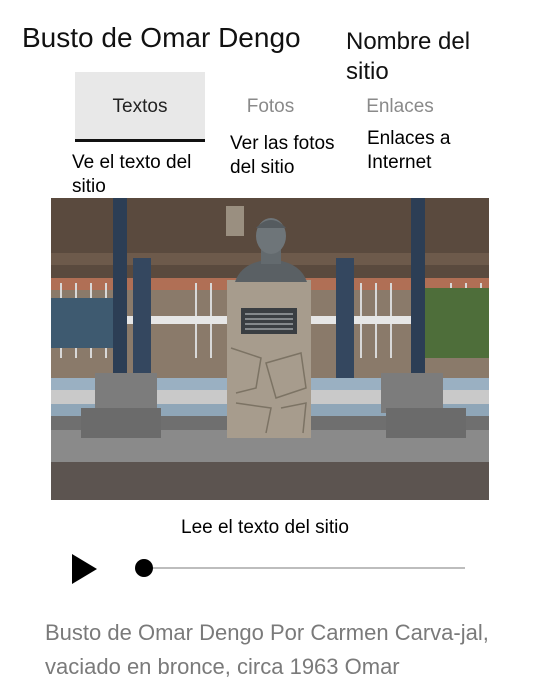 This screenshot has height=684, width=540. I want to click on tab-textos-label: Textos, so click(140, 106).